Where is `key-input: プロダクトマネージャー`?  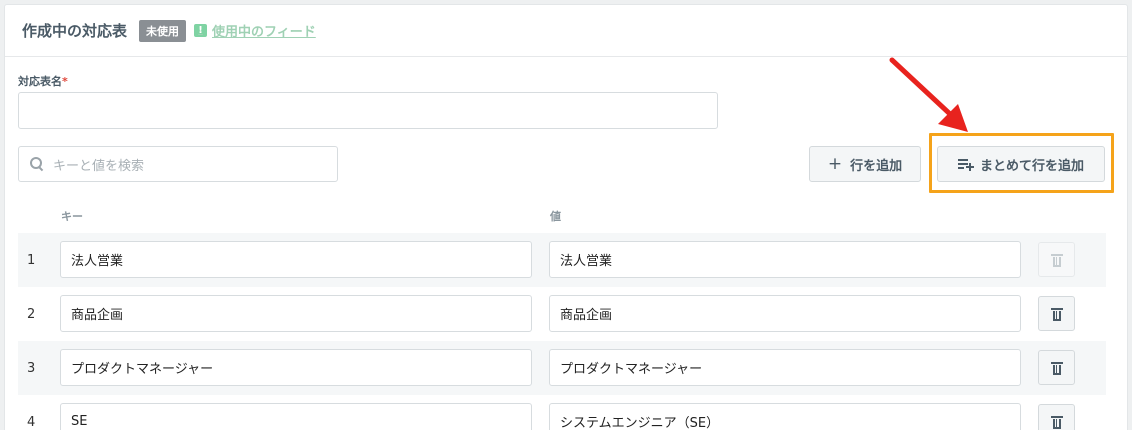 key-input: プロダクトマネージャー is located at coordinates (296, 367).